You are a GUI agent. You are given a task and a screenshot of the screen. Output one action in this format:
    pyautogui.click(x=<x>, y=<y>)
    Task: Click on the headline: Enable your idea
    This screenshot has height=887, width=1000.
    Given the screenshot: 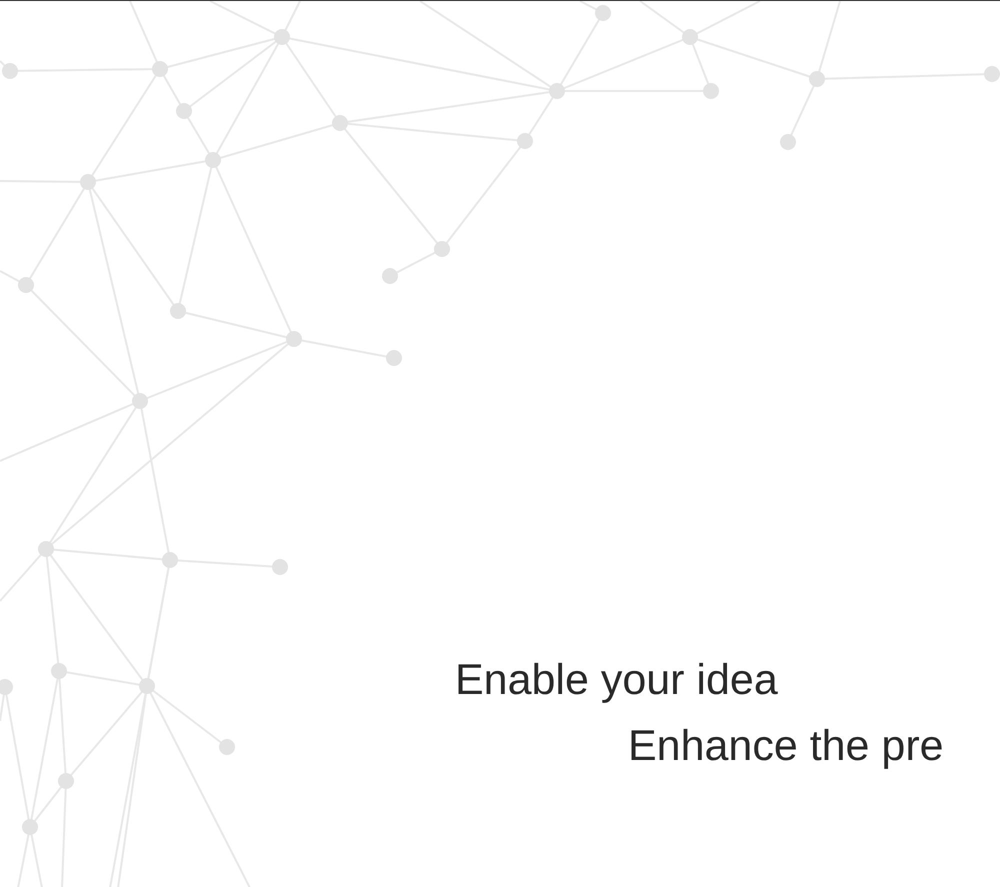 What is the action you would take?
    pyautogui.click(x=616, y=680)
    